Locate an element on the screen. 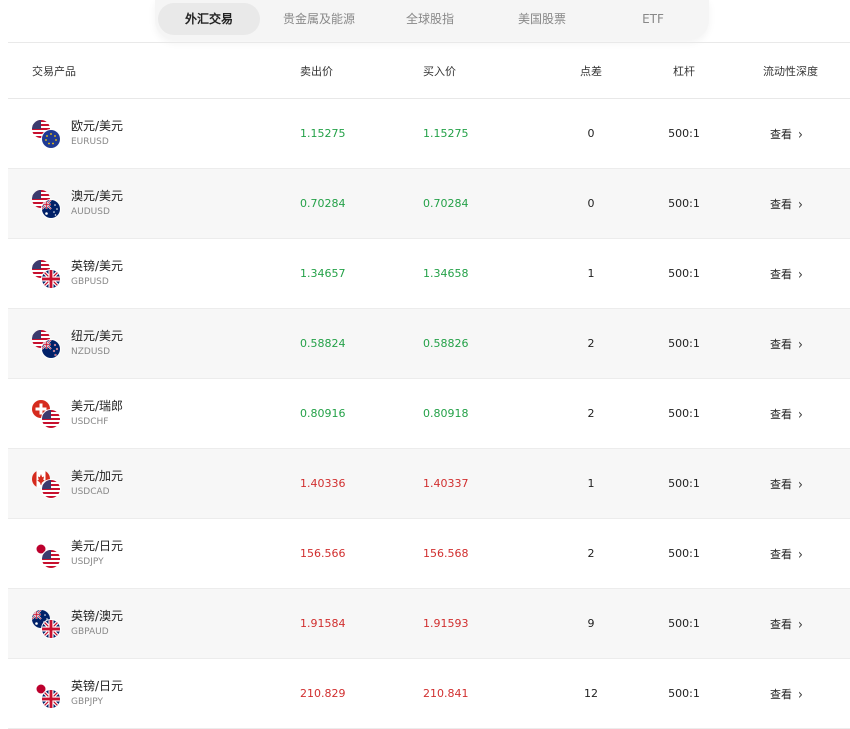 The height and width of the screenshot is (729, 850). sell-price: 0.58824 is located at coordinates (323, 343).